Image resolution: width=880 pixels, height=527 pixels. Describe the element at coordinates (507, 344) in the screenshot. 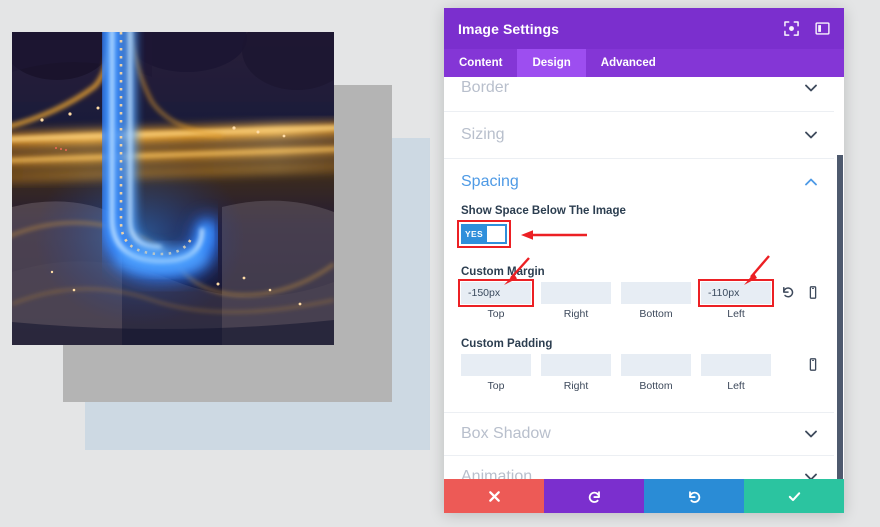

I see `custom-padding-label: Custom Padding` at that location.